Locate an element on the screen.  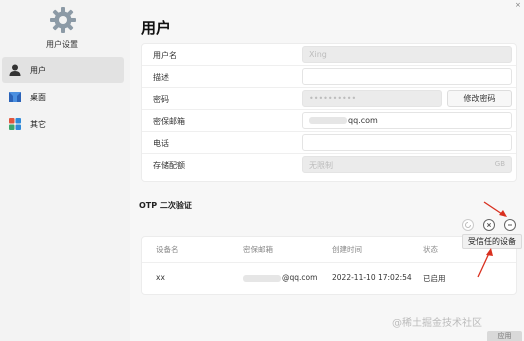
annotation-arrows is located at coordinates (492, 239).